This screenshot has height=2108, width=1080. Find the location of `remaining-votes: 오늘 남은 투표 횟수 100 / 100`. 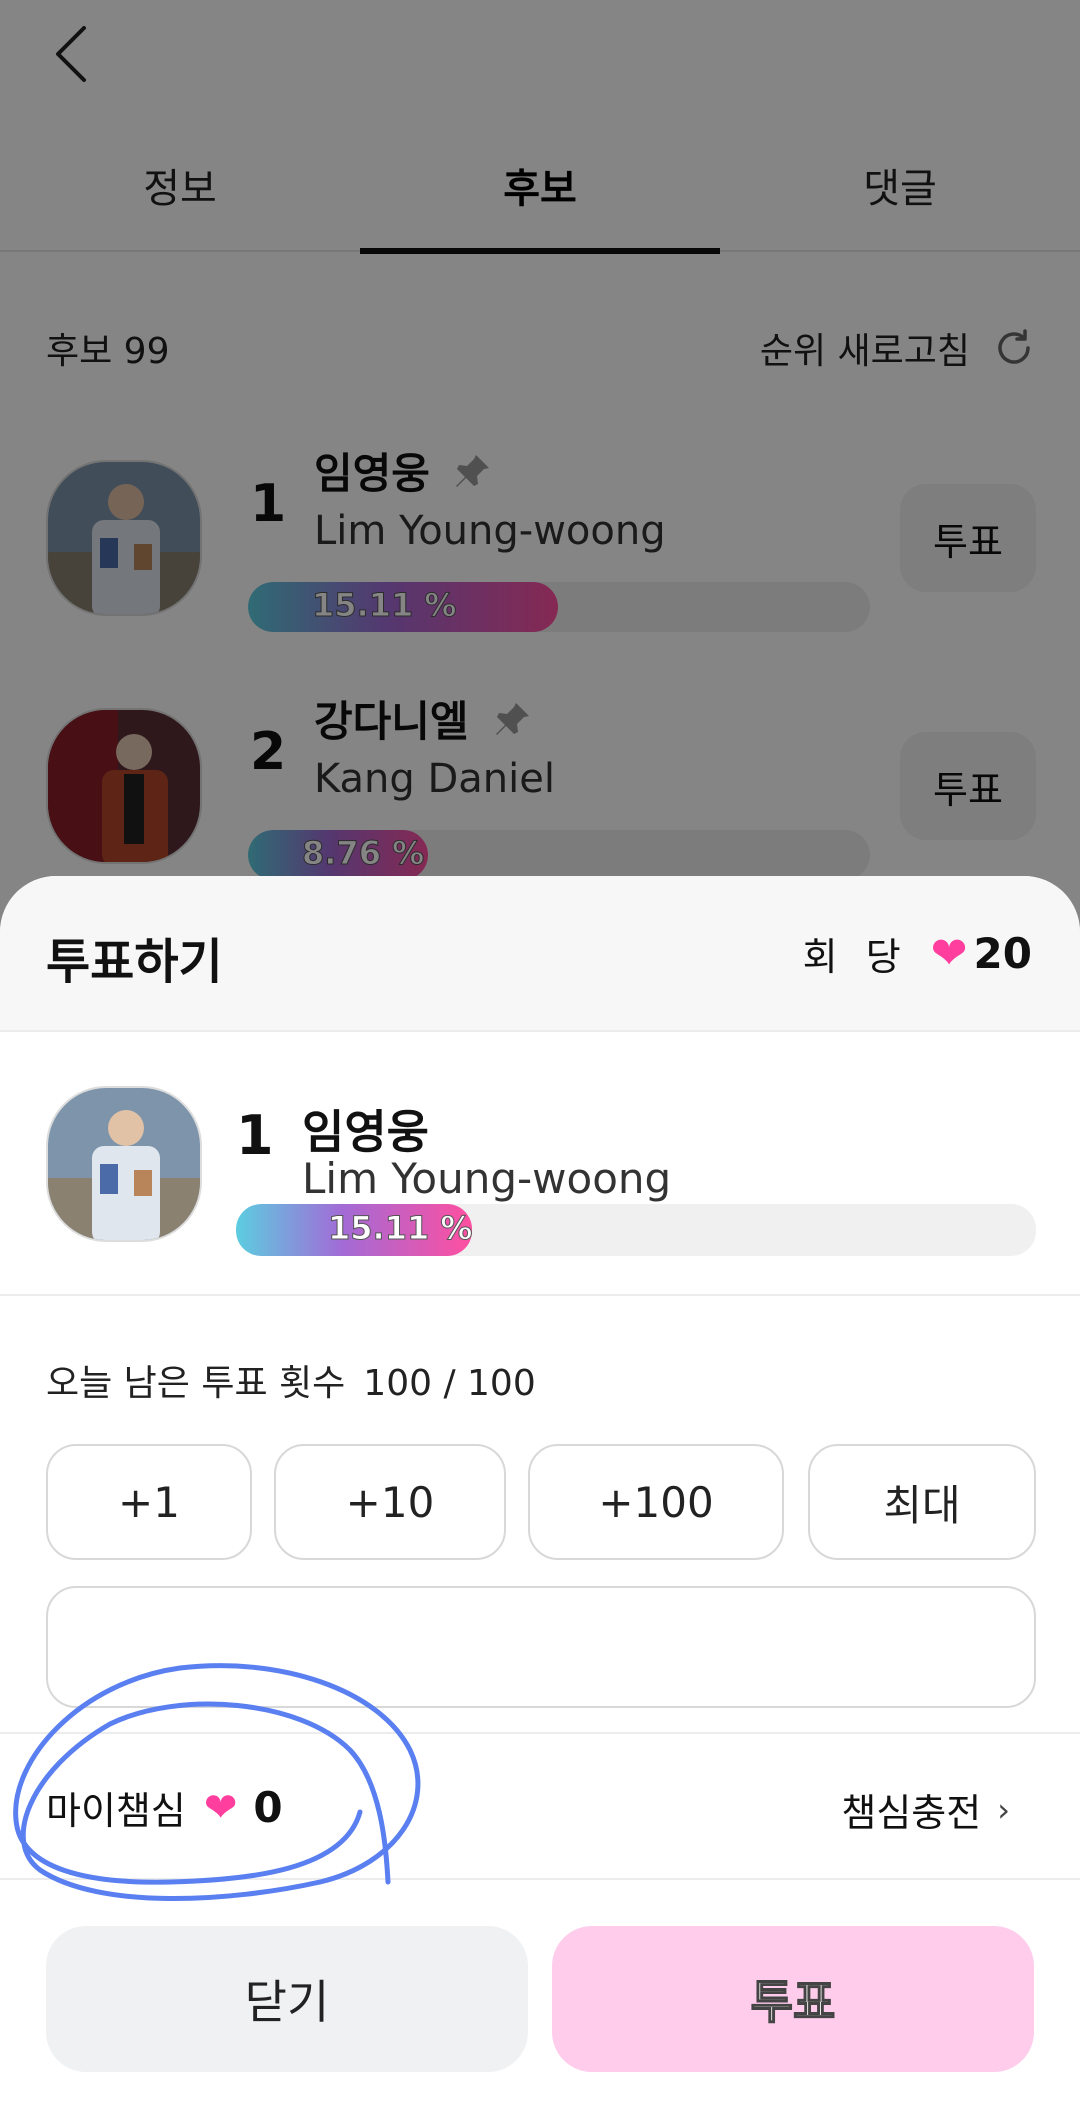

remaining-votes: 오늘 남은 투표 횟수 100 / 100 is located at coordinates (291, 1380).